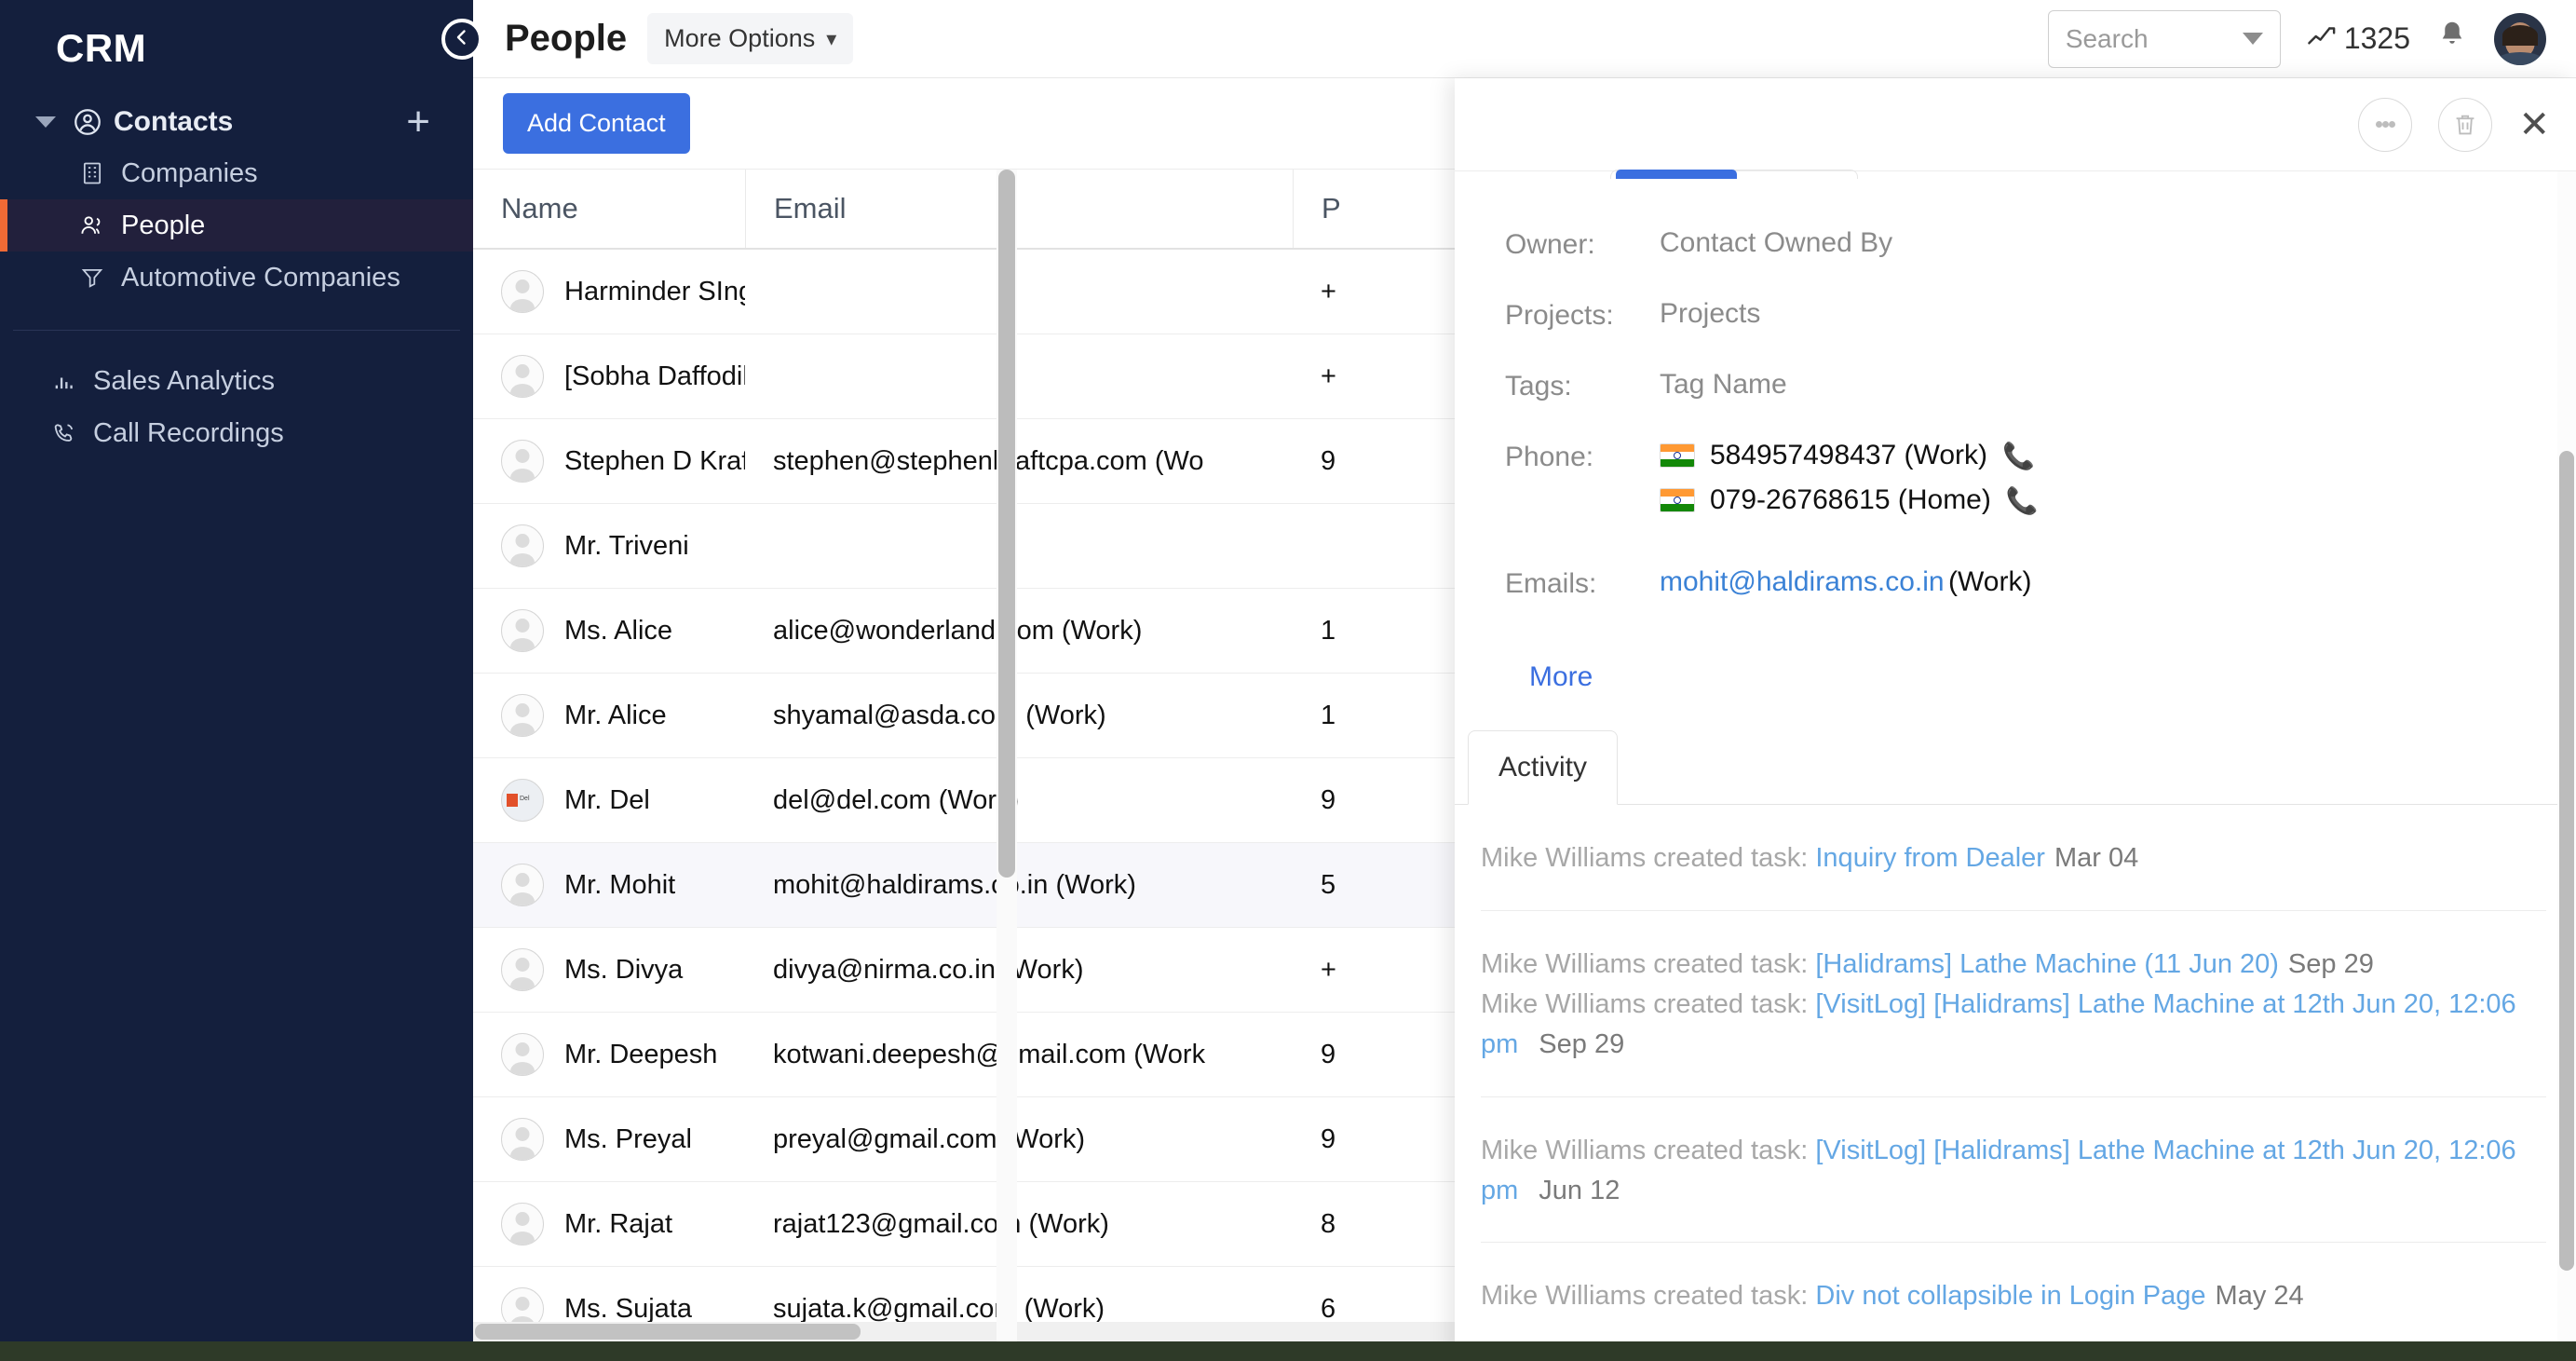  I want to click on cell-name: Mr. Deepesh, so click(609, 1054).